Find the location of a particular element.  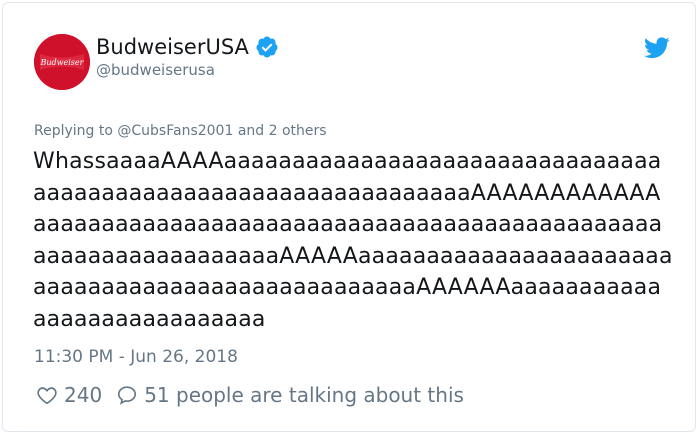

replying-to: Replying to @CubsFans2001 and 2 others is located at coordinates (180, 131).